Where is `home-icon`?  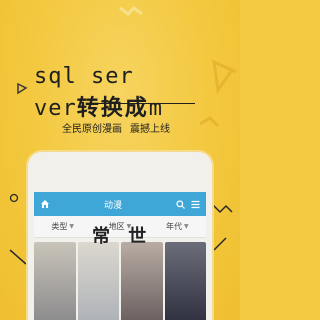 home-icon is located at coordinates (45, 204).